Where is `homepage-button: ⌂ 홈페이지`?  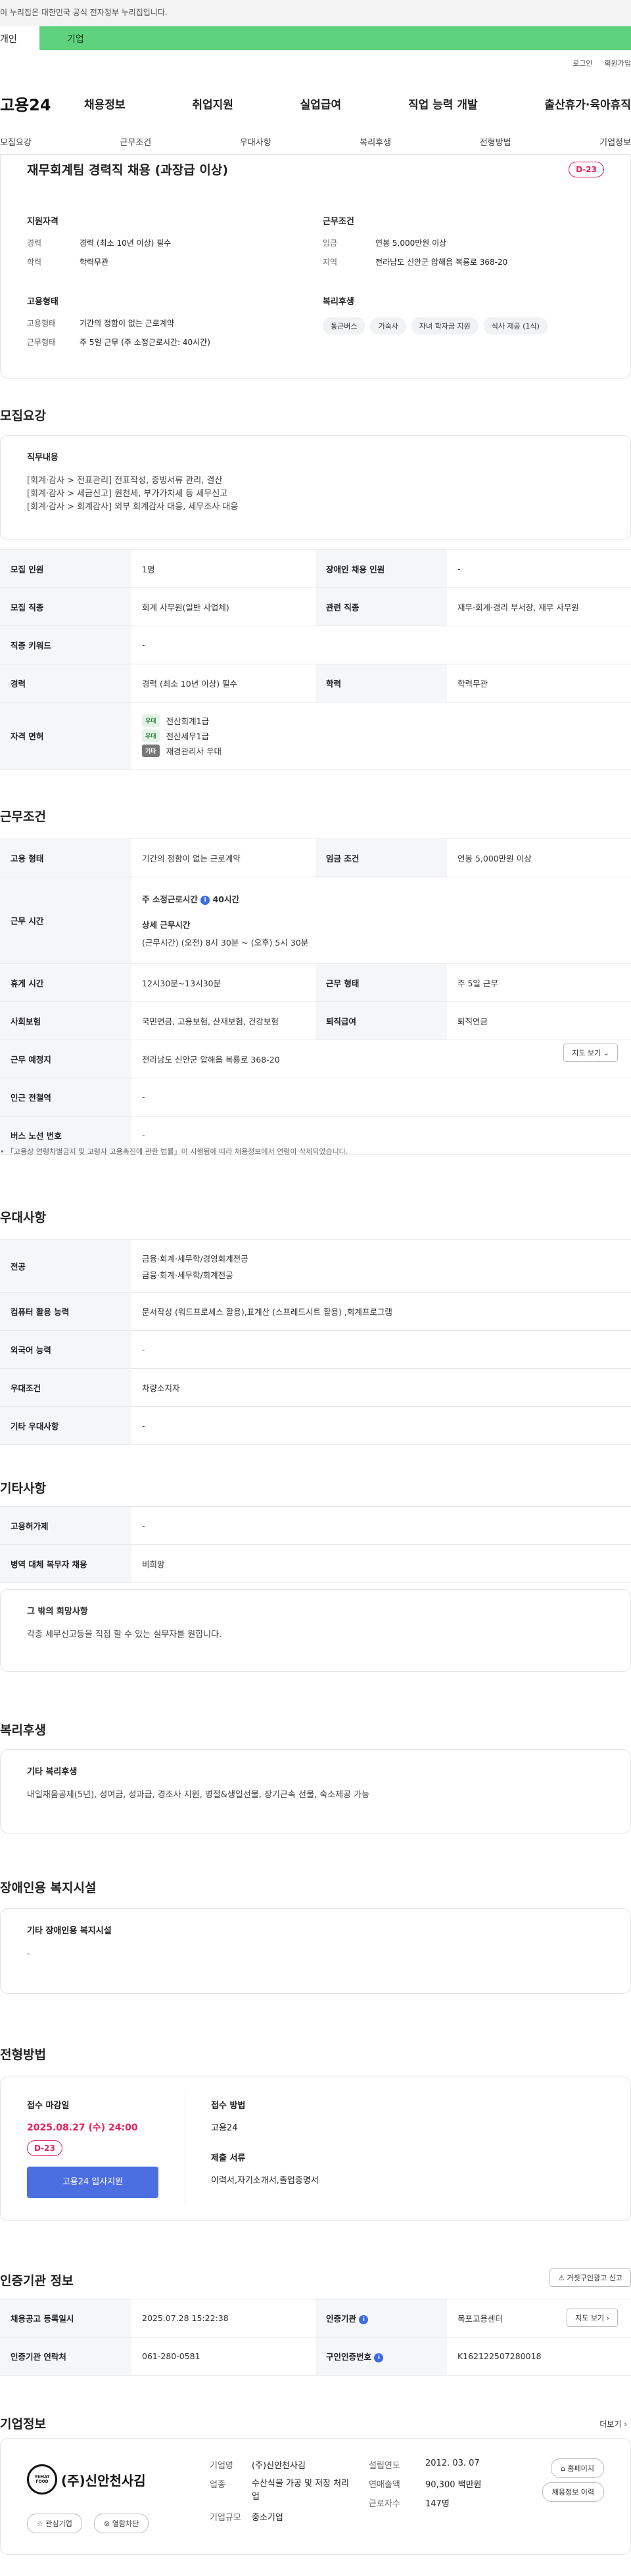 homepage-button: ⌂ 홈페이지 is located at coordinates (578, 2468).